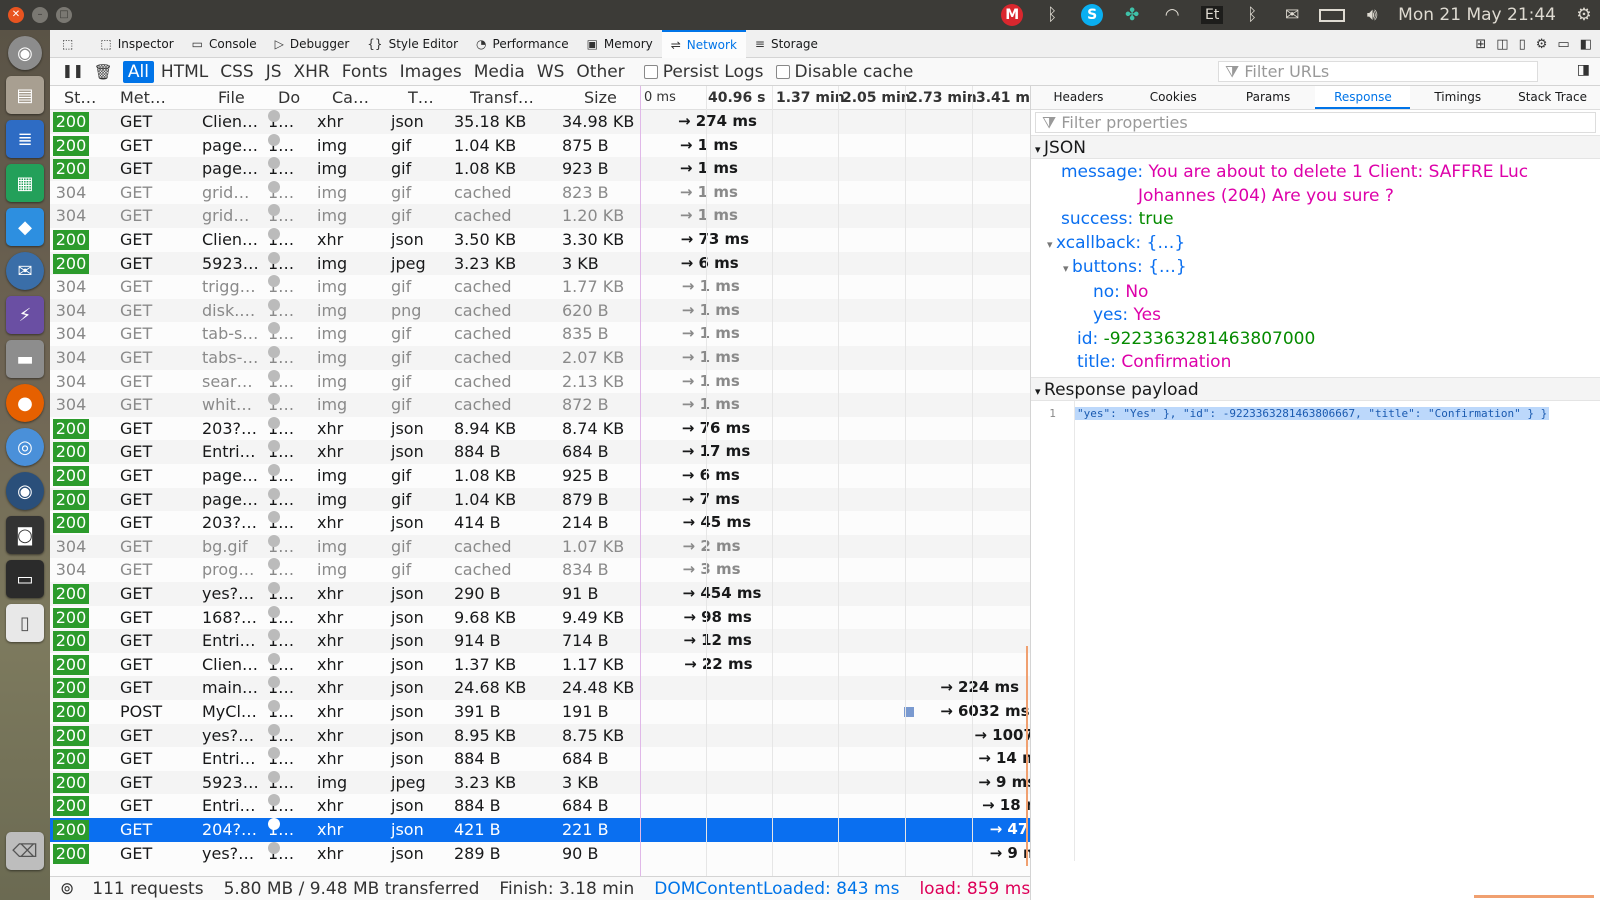  What do you see at coordinates (540, 546) in the screenshot?
I see `table-row: 304 GET bg.gif img gif cached 1.07 KB 1… → 2 ms` at bounding box center [540, 546].